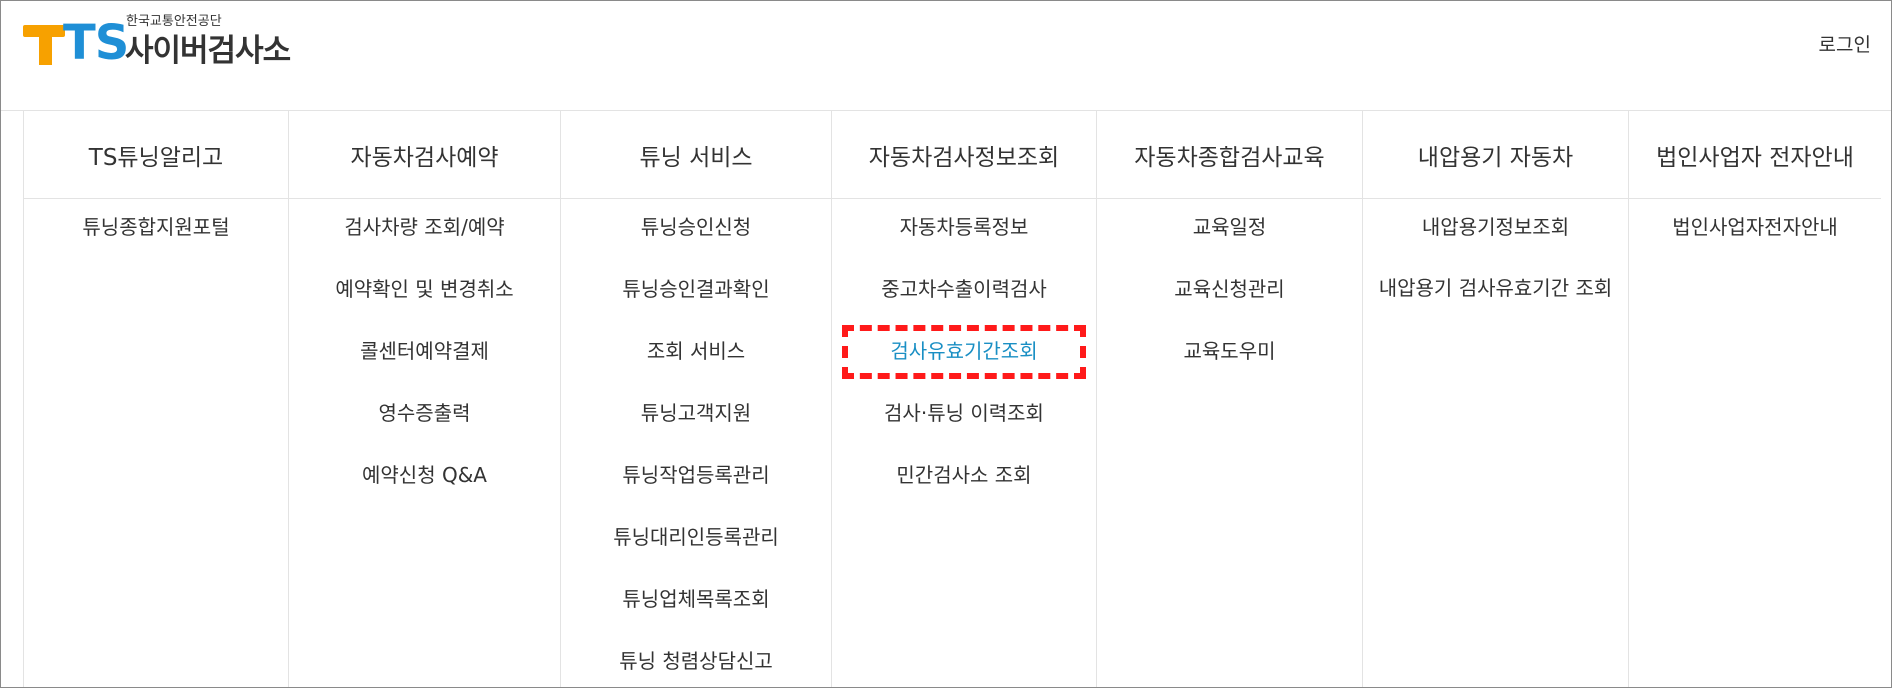 The height and width of the screenshot is (688, 1892). What do you see at coordinates (155, 399) in the screenshot?
I see `menu-column-ts-tuning: TS튜닝알리고 튜닝종합지원포털` at bounding box center [155, 399].